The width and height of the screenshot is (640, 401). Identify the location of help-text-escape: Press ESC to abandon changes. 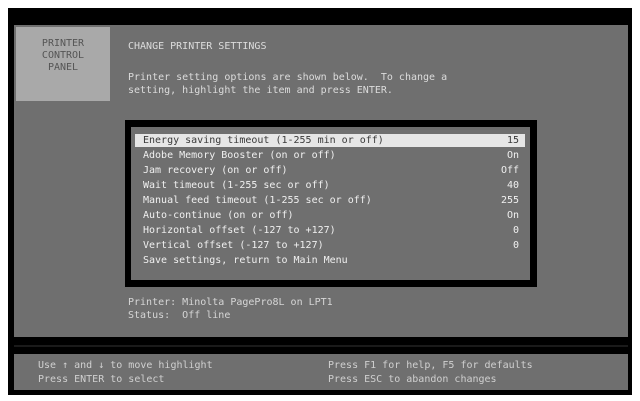
(412, 379).